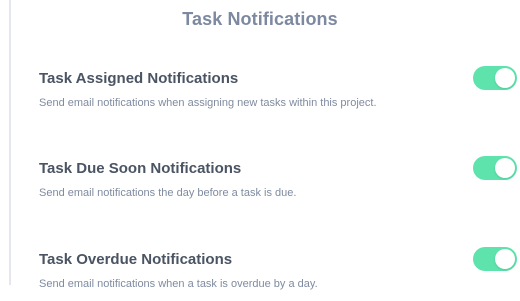  What do you see at coordinates (136, 259) in the screenshot?
I see `setting-title: Task Overdue Notifications` at bounding box center [136, 259].